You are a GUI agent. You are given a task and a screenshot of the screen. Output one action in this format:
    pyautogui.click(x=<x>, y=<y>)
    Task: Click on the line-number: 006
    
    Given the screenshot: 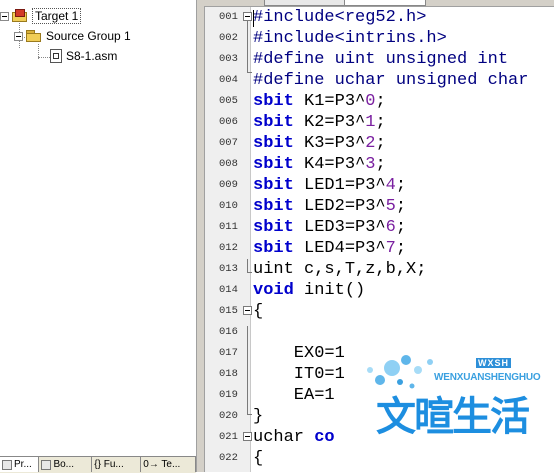 What is the action you would take?
    pyautogui.click(x=228, y=122)
    